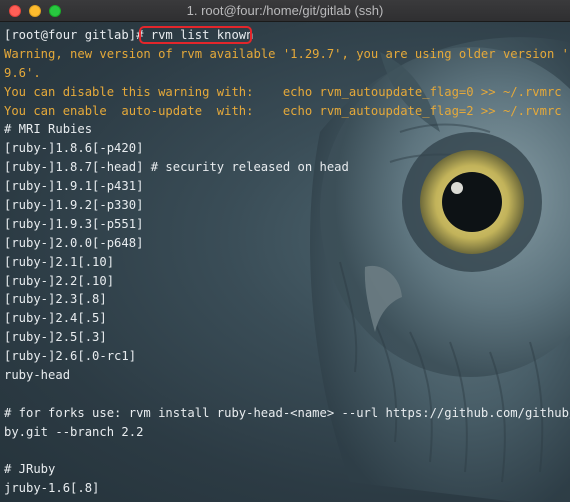 This screenshot has width=570, height=502. I want to click on terminal-line: # JRuby, so click(30, 469).